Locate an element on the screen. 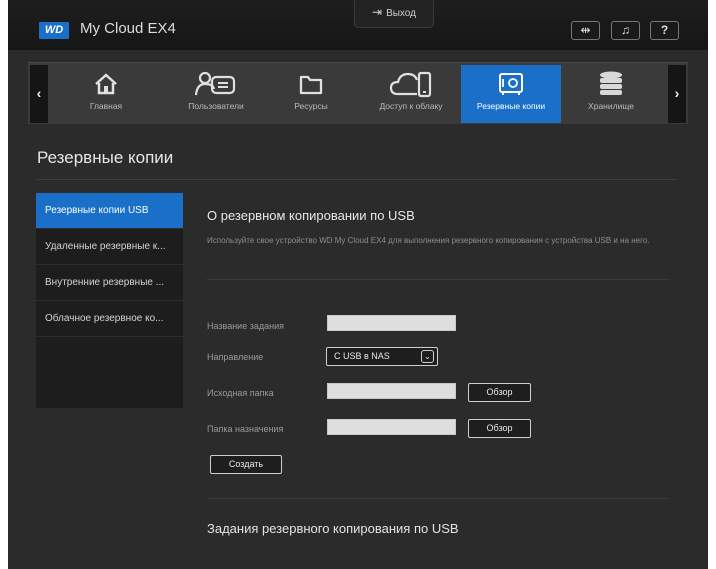  direction-select: С USB в NAS ⌄ is located at coordinates (382, 356).